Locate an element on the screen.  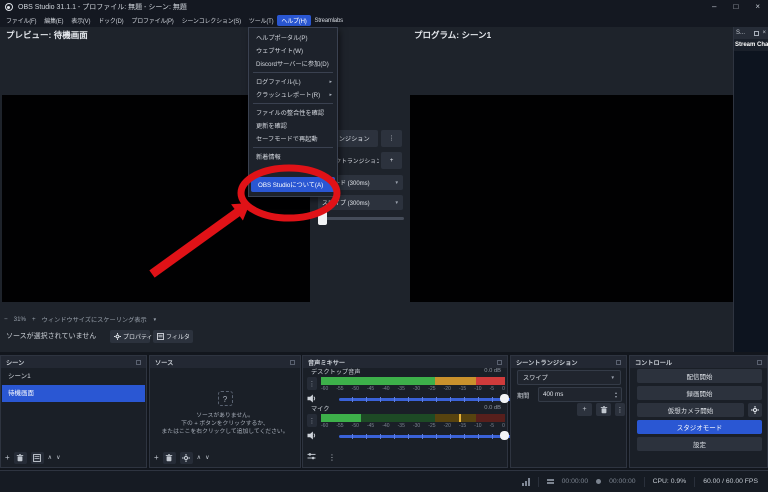
menu-item-4: プロファイル(P) is located at coordinates (152, 20).